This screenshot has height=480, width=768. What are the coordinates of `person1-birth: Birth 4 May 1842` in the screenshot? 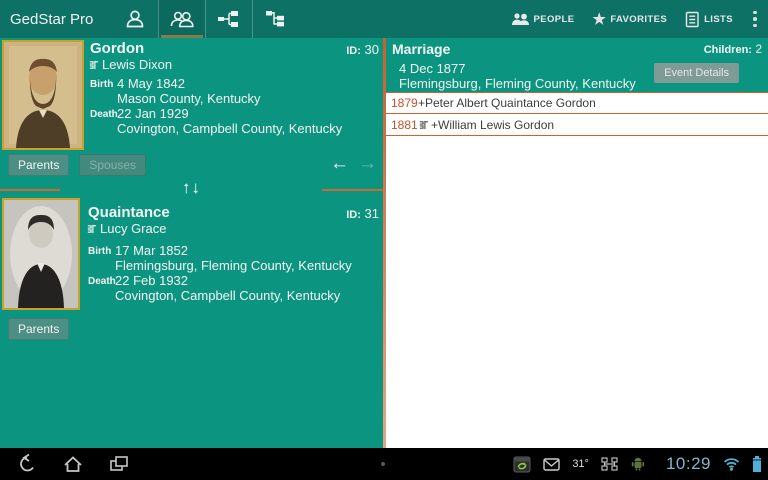 It's located at (137, 83).